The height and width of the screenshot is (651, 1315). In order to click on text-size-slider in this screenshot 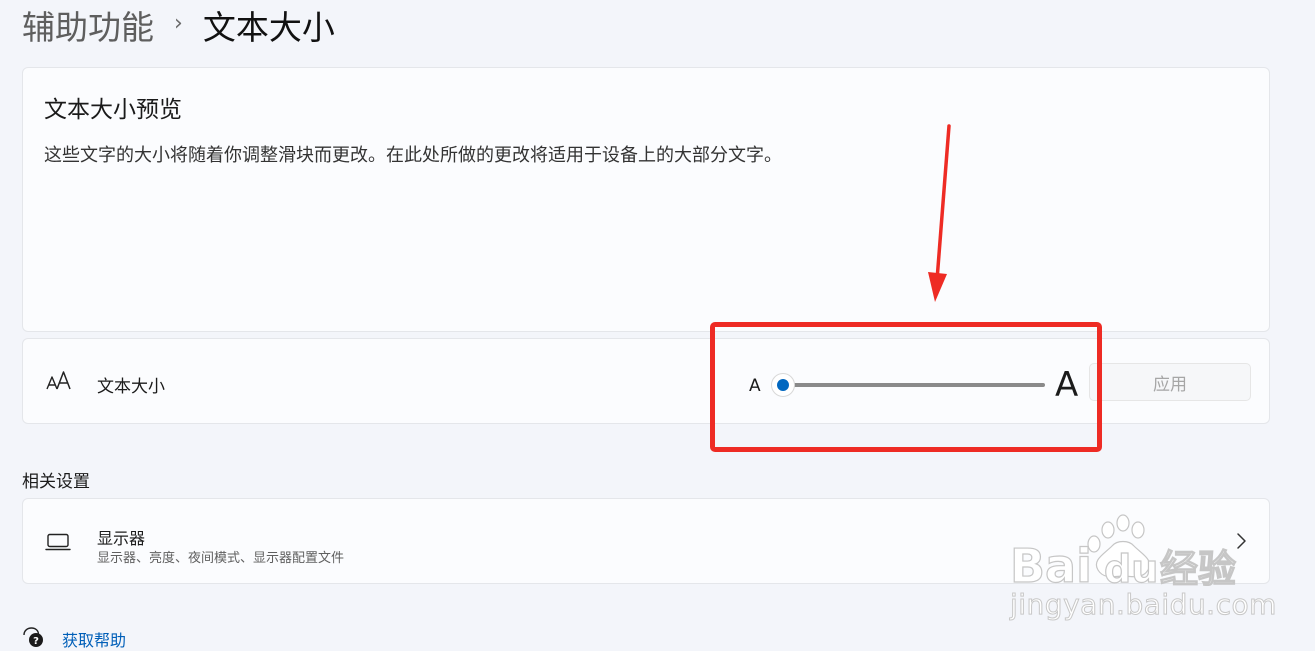, I will do `click(908, 385)`.